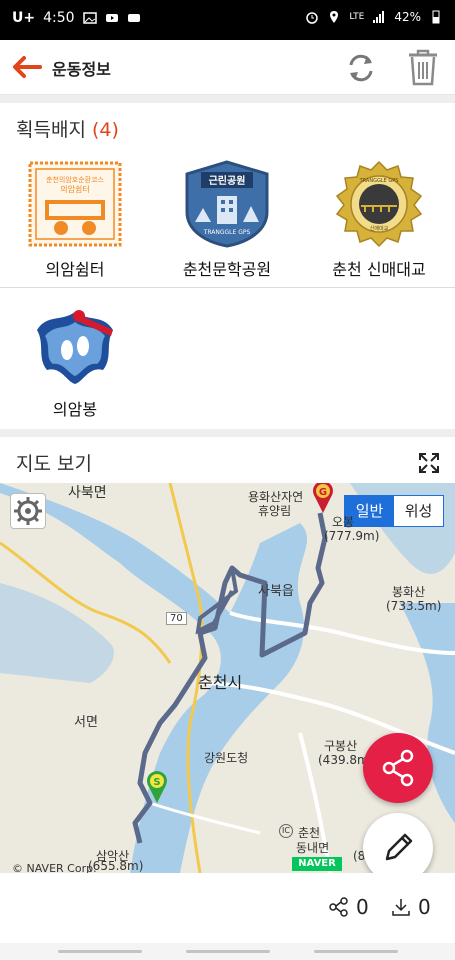 Image resolution: width=455 pixels, height=960 pixels. I want to click on share-fab-button, so click(398, 768).